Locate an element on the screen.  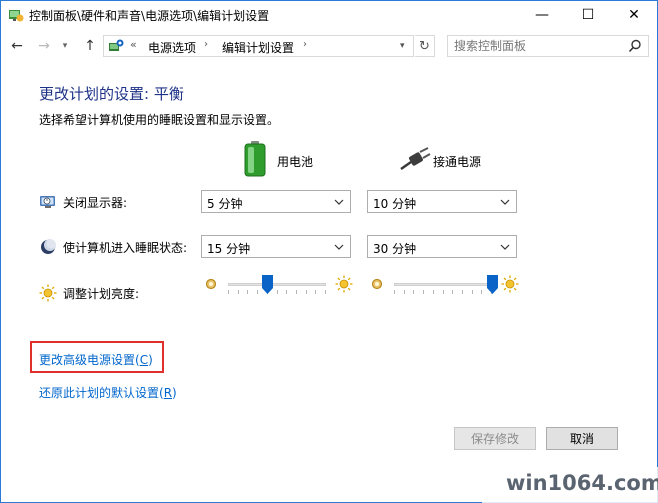
maximize-button: ☐ is located at coordinates (588, 15).